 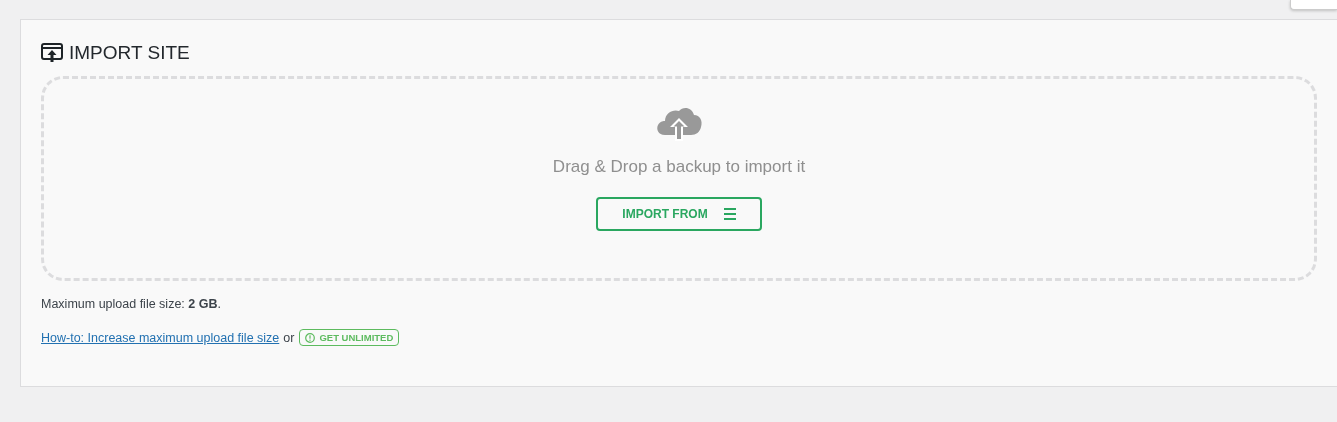 What do you see at coordinates (679, 214) in the screenshot?
I see `import-from-button: IMPORT FROM` at bounding box center [679, 214].